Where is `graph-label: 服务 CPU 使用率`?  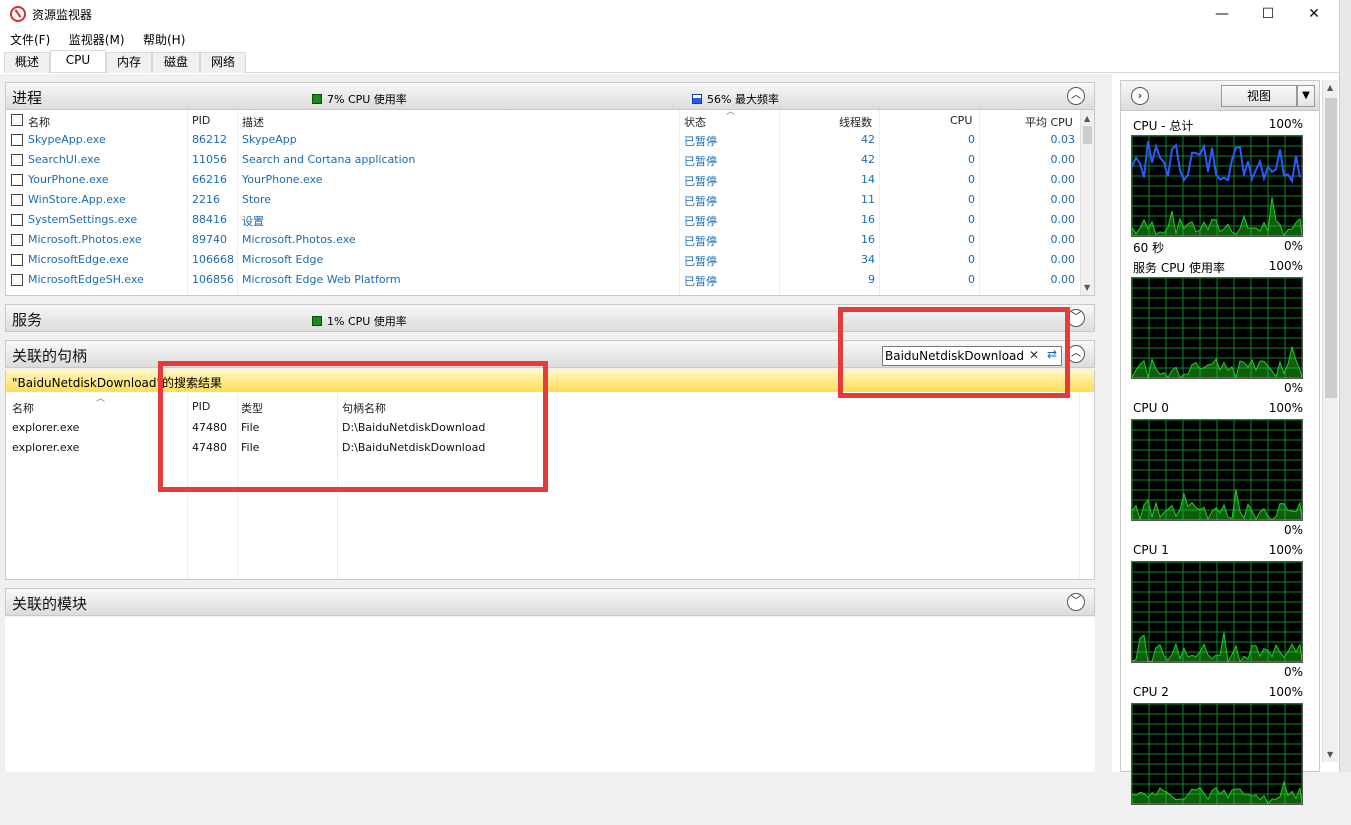
graph-label: 服务 CPU 使用率 is located at coordinates (1179, 268).